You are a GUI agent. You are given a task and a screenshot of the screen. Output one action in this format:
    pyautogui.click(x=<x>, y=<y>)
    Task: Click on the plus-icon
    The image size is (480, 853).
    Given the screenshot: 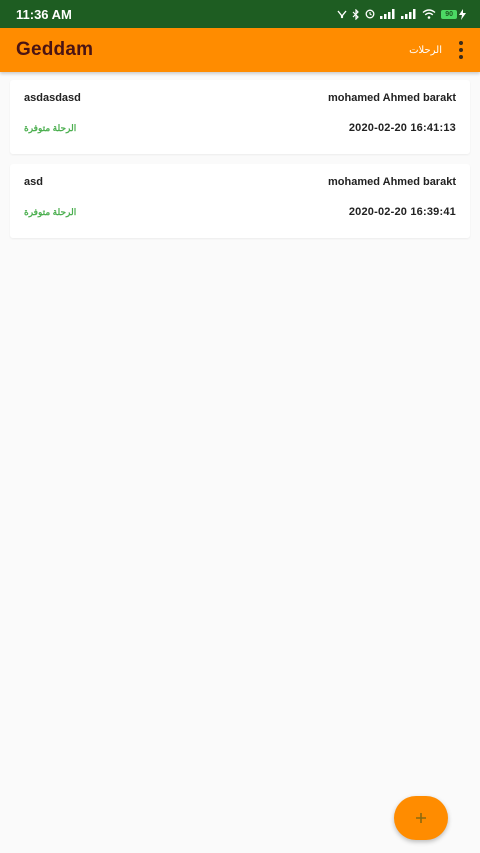 What is the action you would take?
    pyautogui.click(x=421, y=818)
    